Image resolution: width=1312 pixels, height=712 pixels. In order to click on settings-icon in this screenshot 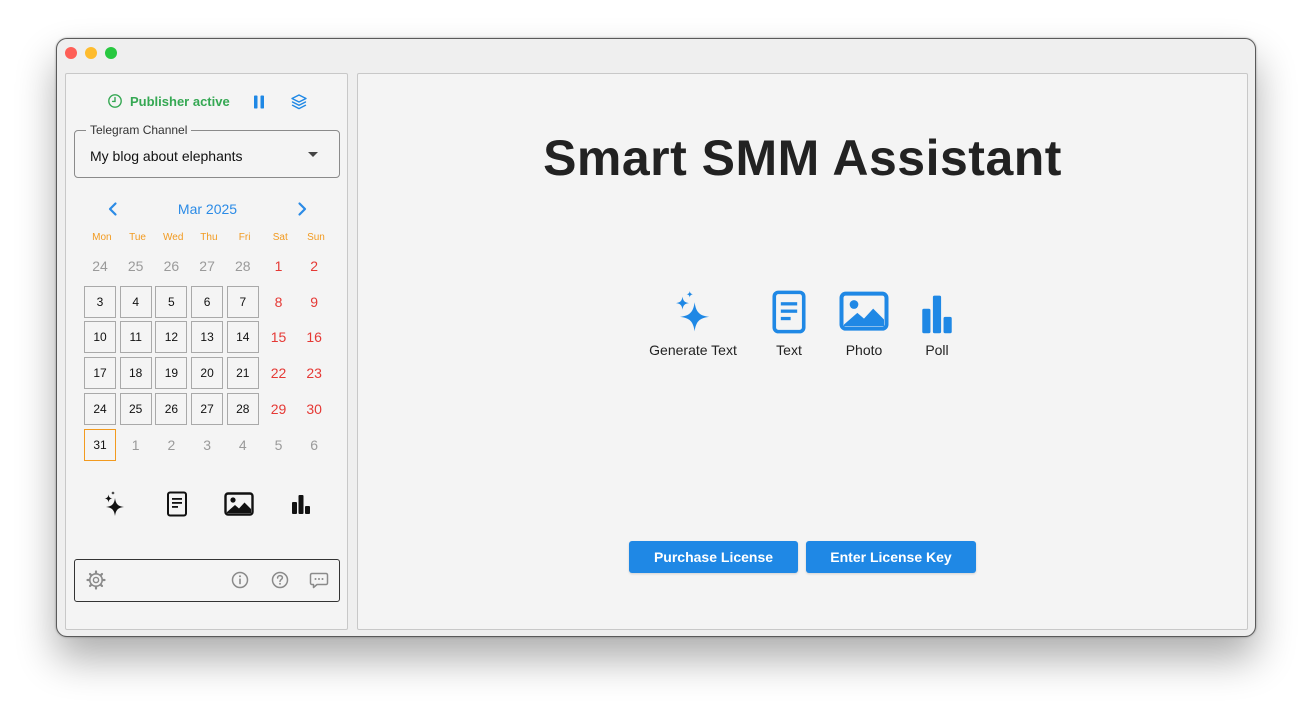, I will do `click(96, 580)`.